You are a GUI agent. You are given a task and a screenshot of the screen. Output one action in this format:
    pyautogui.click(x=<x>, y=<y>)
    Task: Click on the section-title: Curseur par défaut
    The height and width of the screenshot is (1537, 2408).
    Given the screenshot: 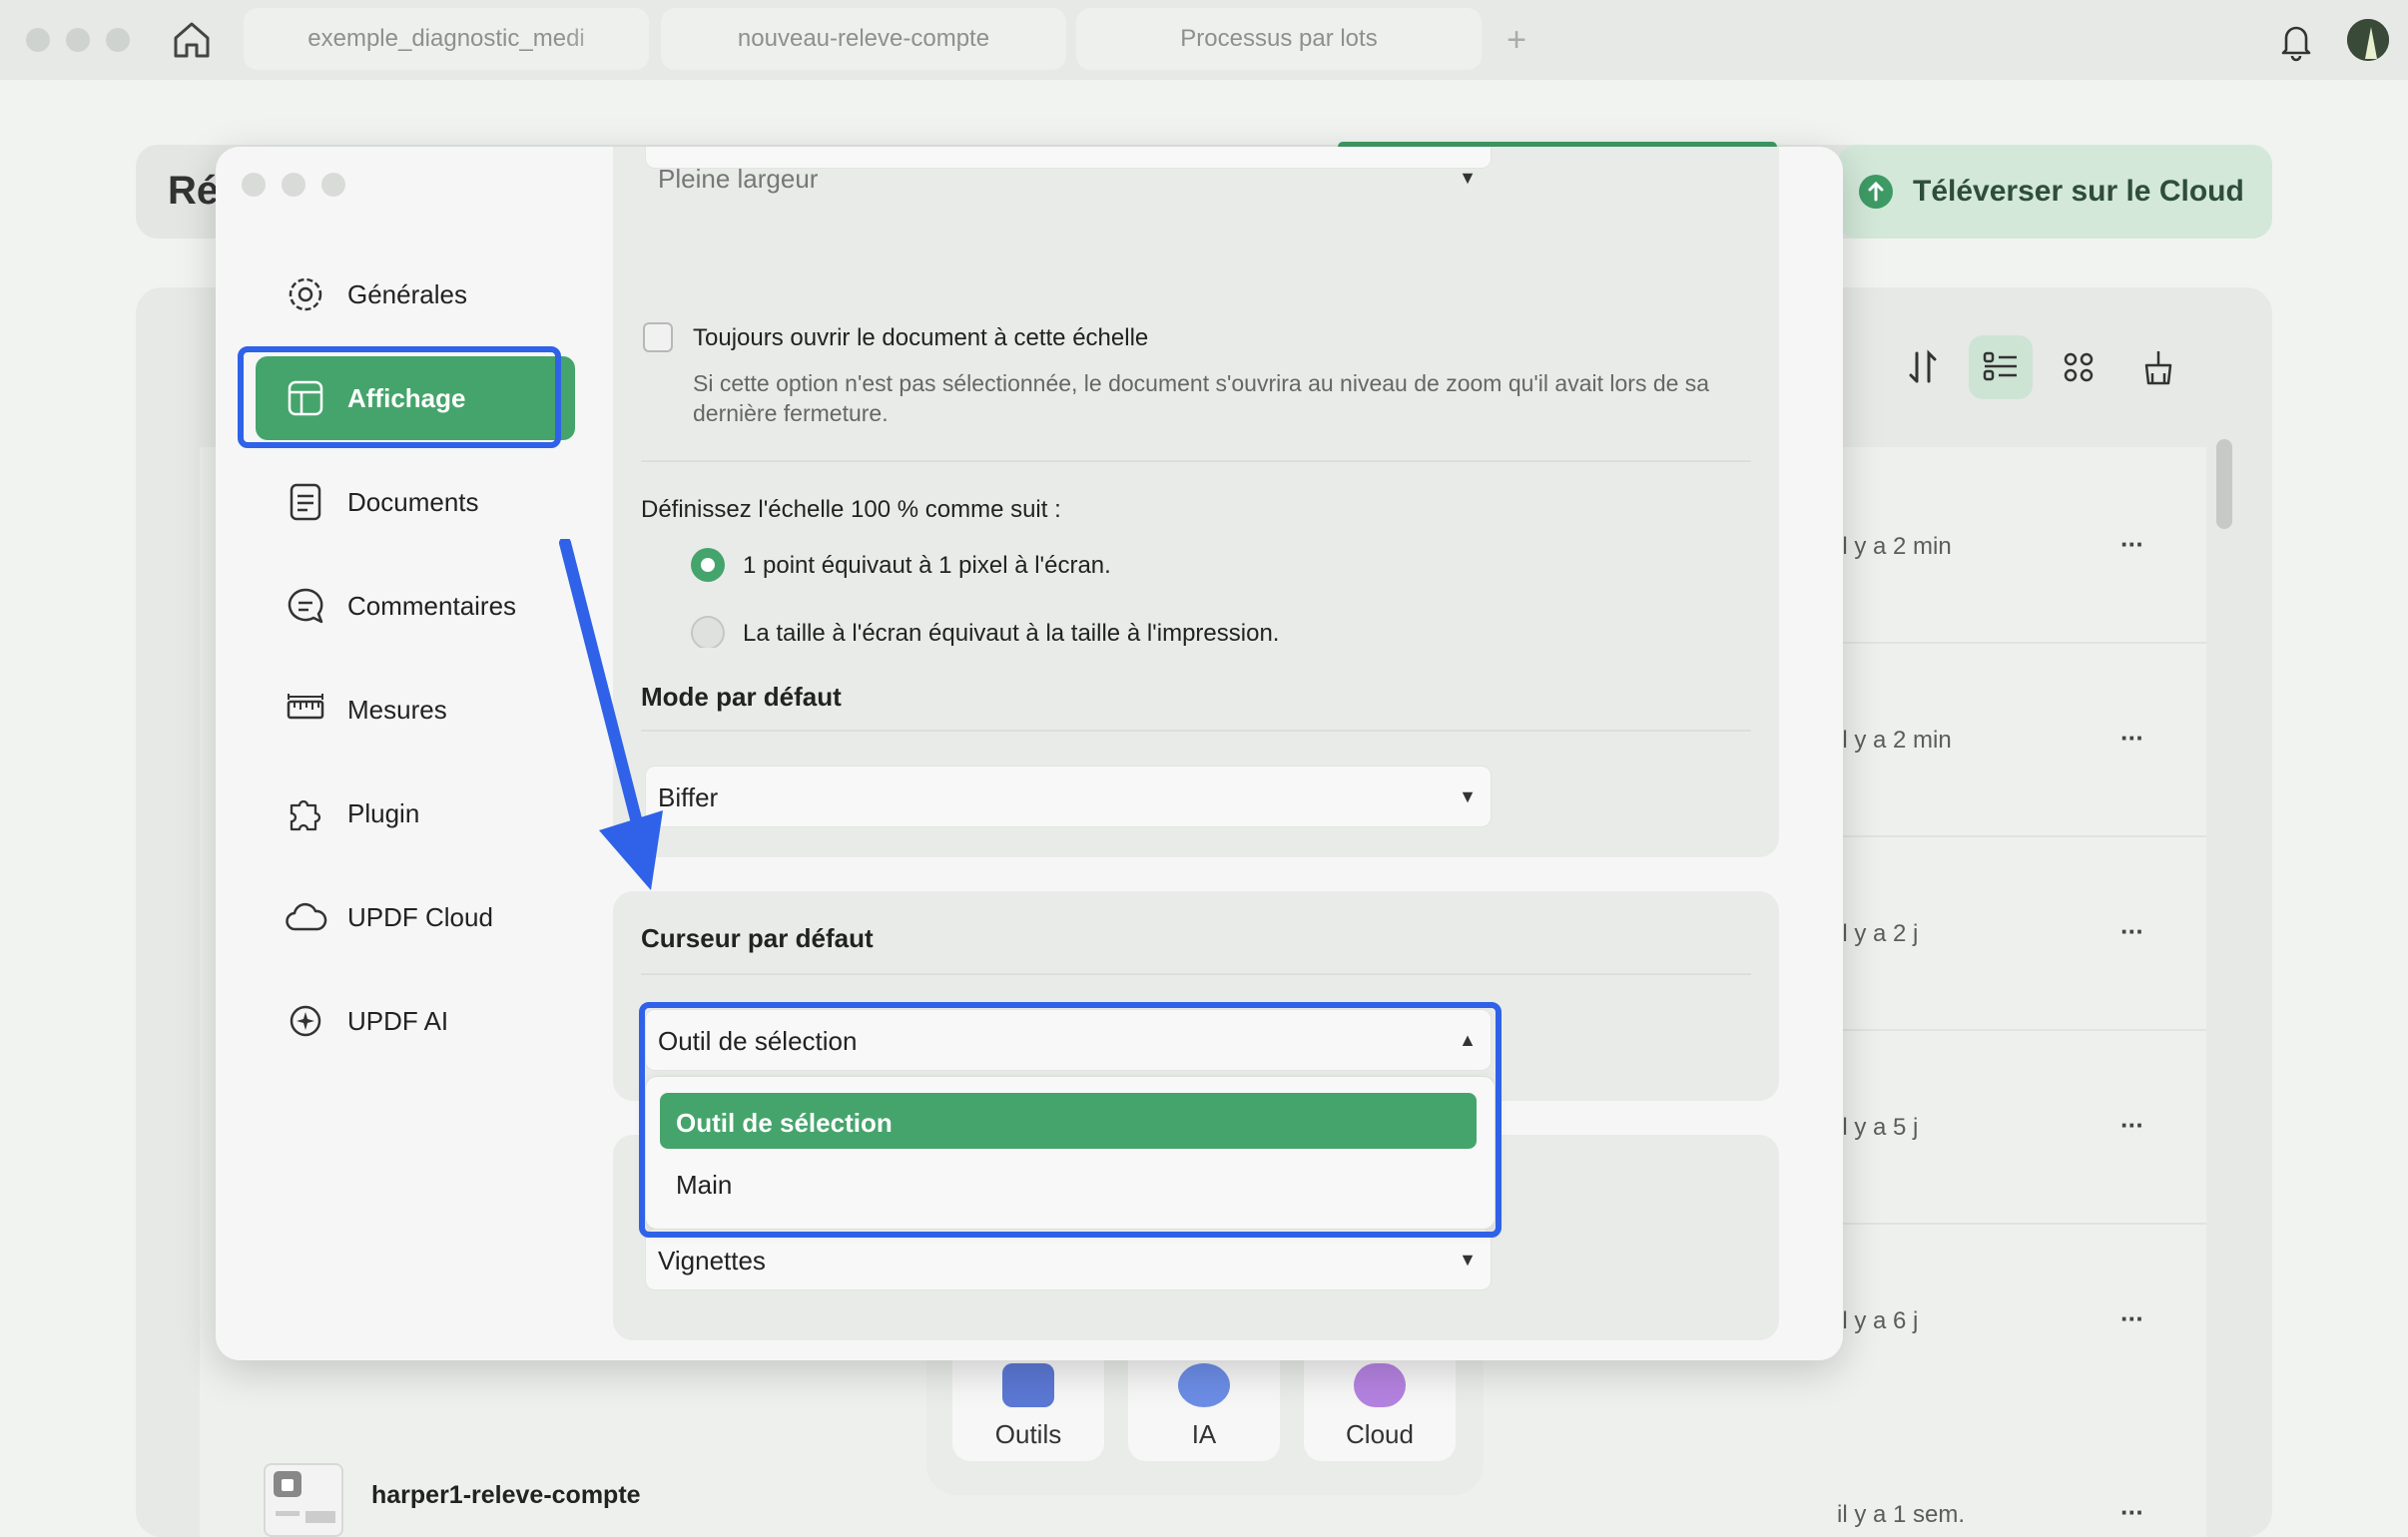 What is the action you would take?
    pyautogui.click(x=757, y=938)
    